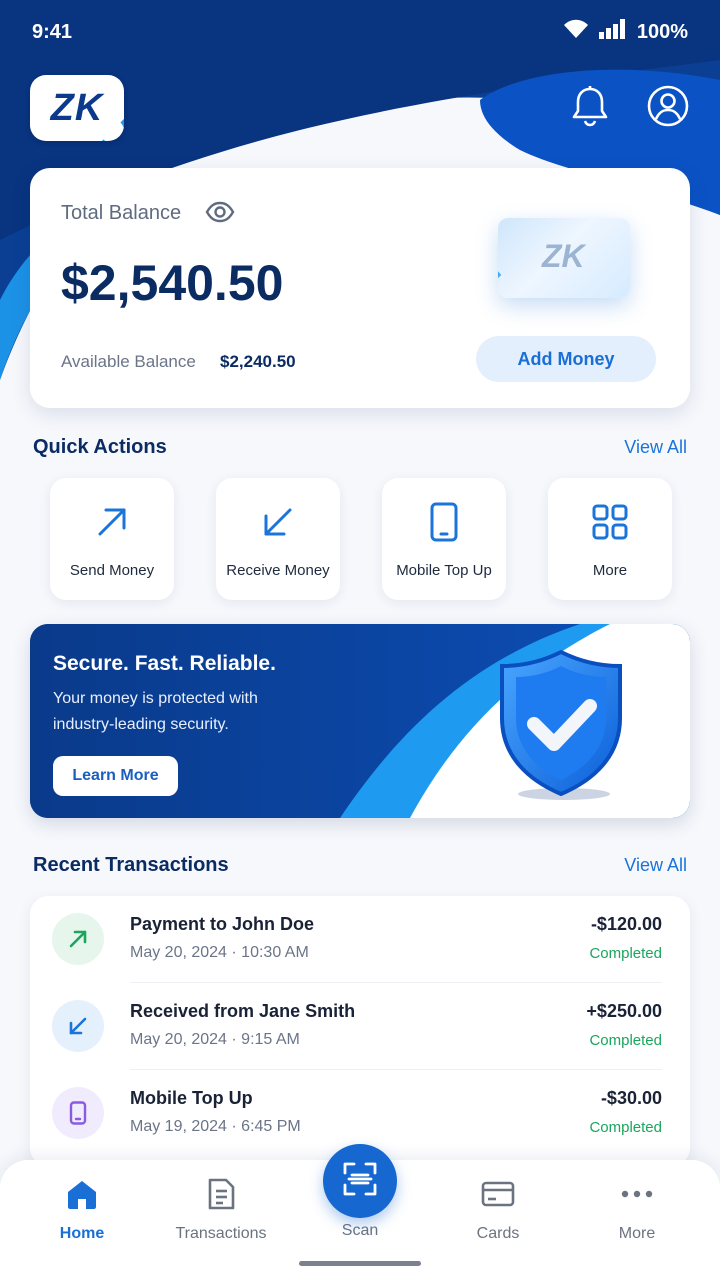 This screenshot has width=720, height=1280. What do you see at coordinates (131, 865) in the screenshot?
I see `recent-transactions-title: Recent Transactions` at bounding box center [131, 865].